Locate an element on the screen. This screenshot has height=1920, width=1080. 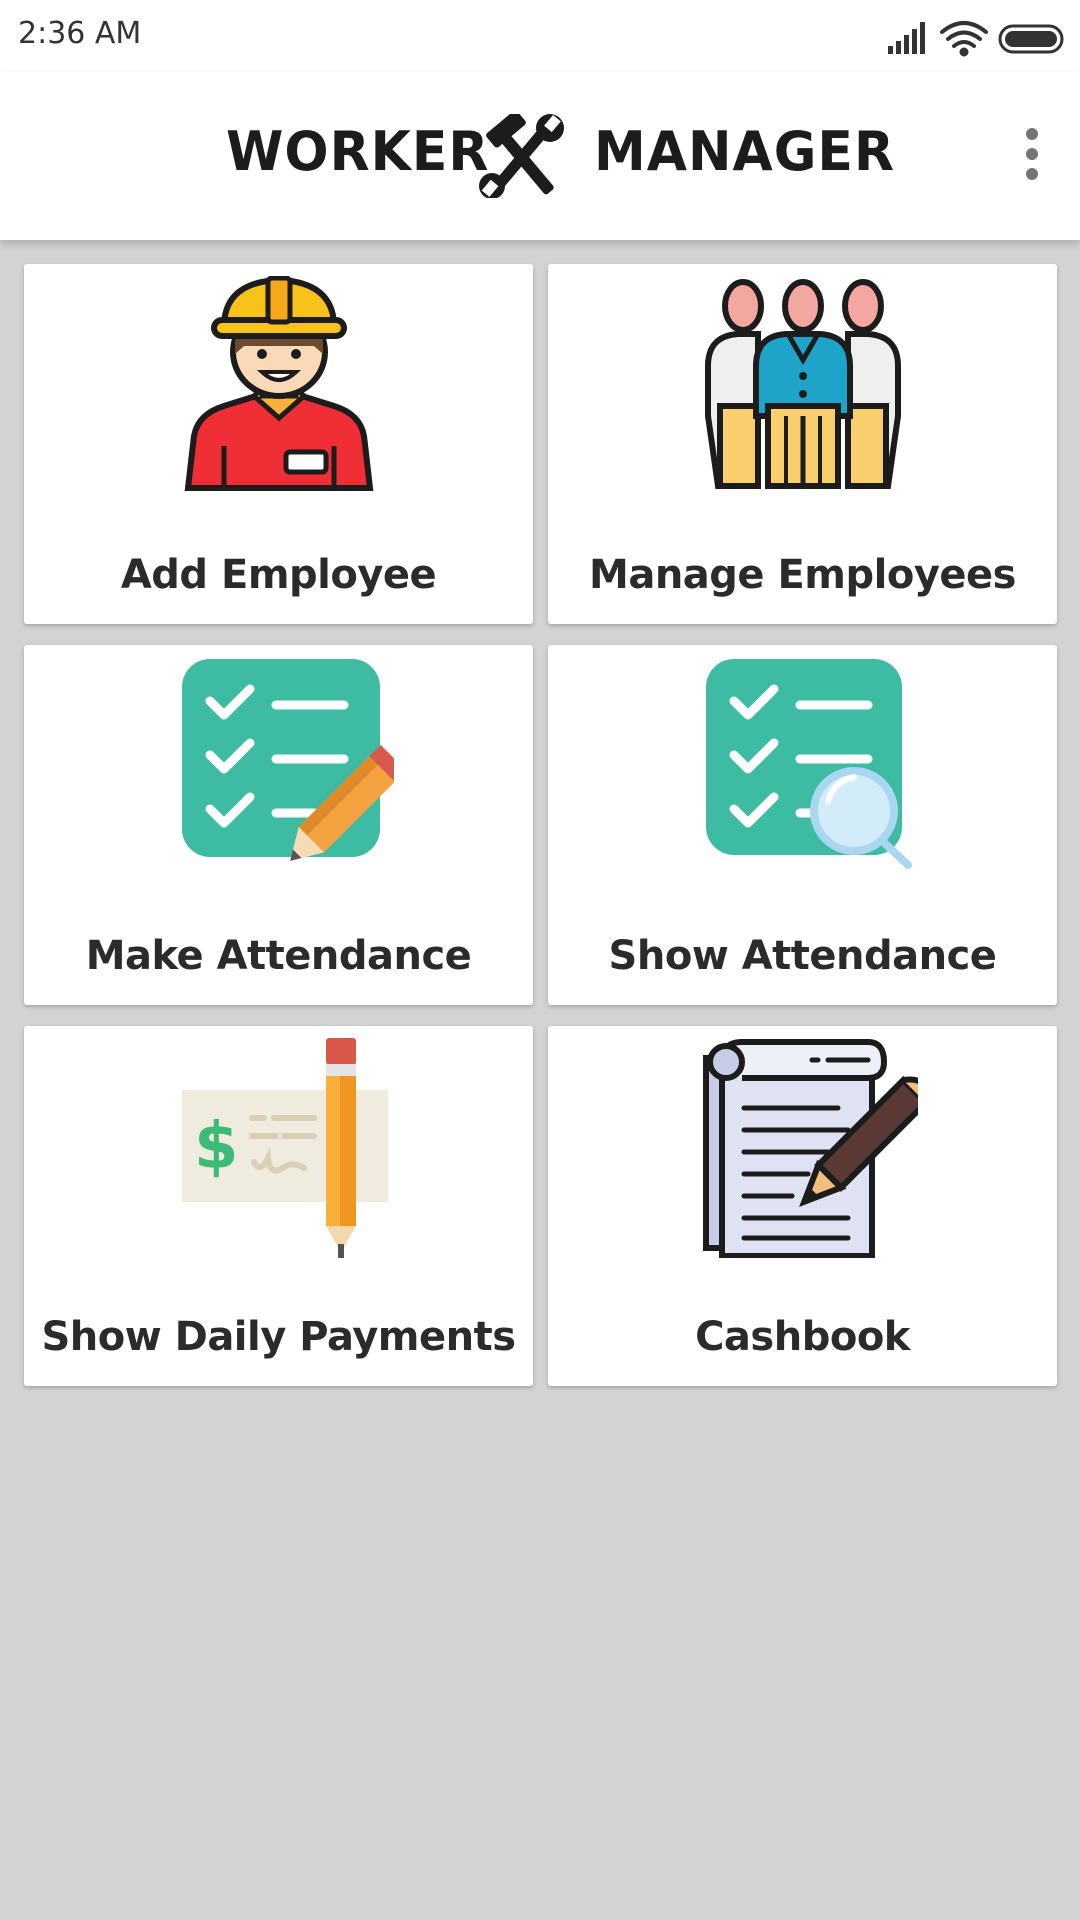
cashbook-label: Cashbook is located at coordinates (802, 1337).